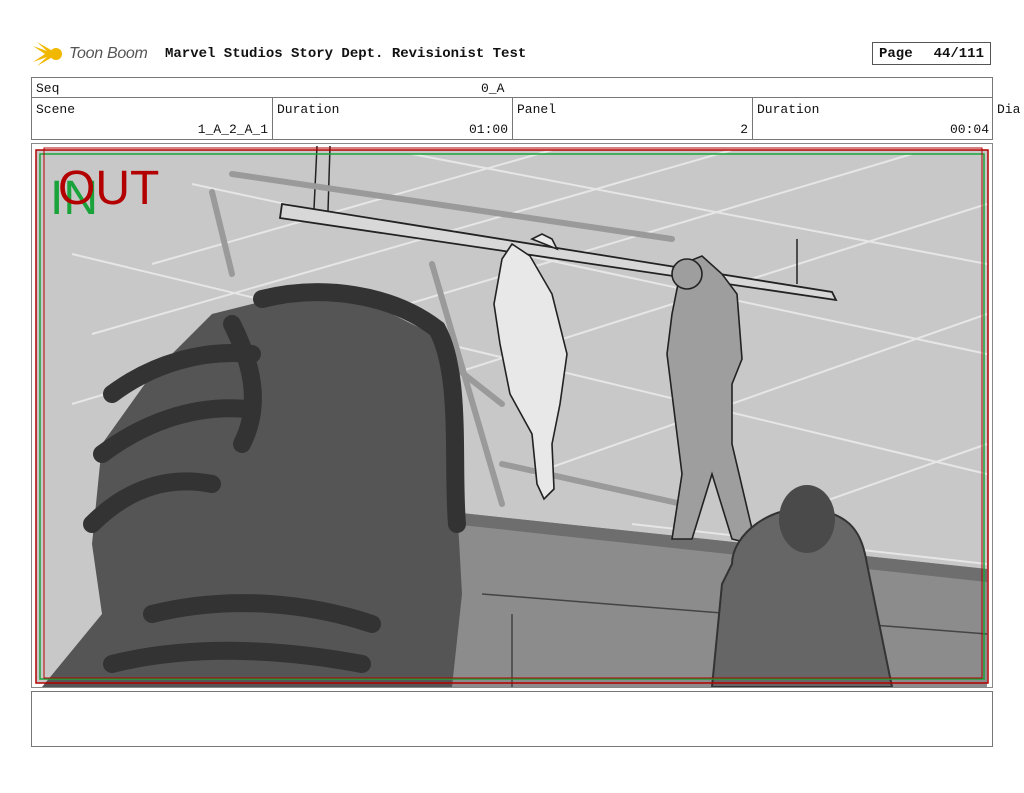 This screenshot has height=793, width=1024. Describe the element at coordinates (493, 88) in the screenshot. I see `seq-value: 0_A` at that location.